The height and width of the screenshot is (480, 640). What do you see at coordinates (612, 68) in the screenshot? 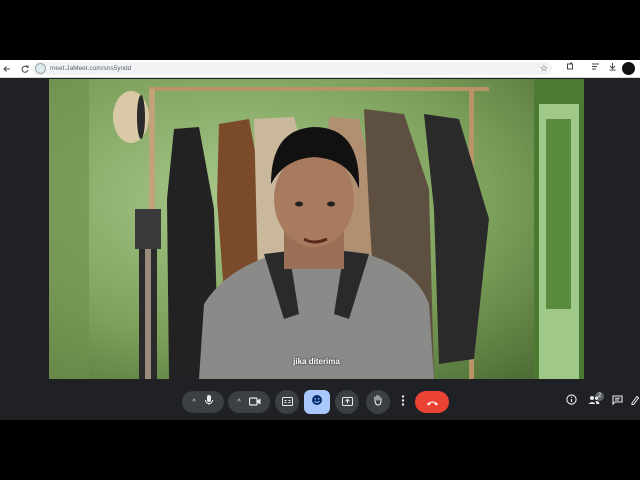
I see `download-icon` at bounding box center [612, 68].